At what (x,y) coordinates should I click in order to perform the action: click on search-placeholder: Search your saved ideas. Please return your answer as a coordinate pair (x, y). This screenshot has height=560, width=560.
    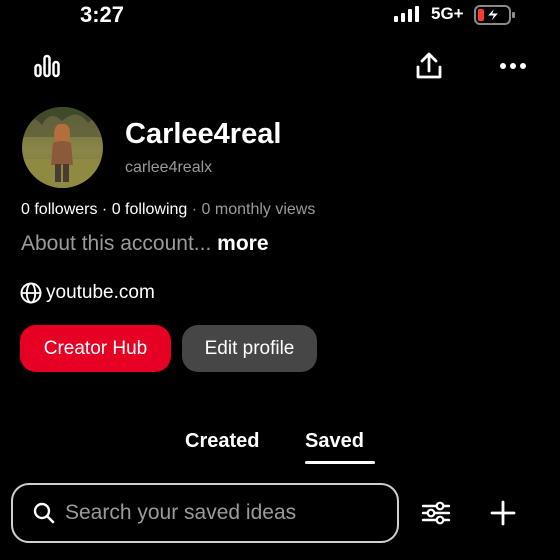
    Looking at the image, I should click on (181, 512).